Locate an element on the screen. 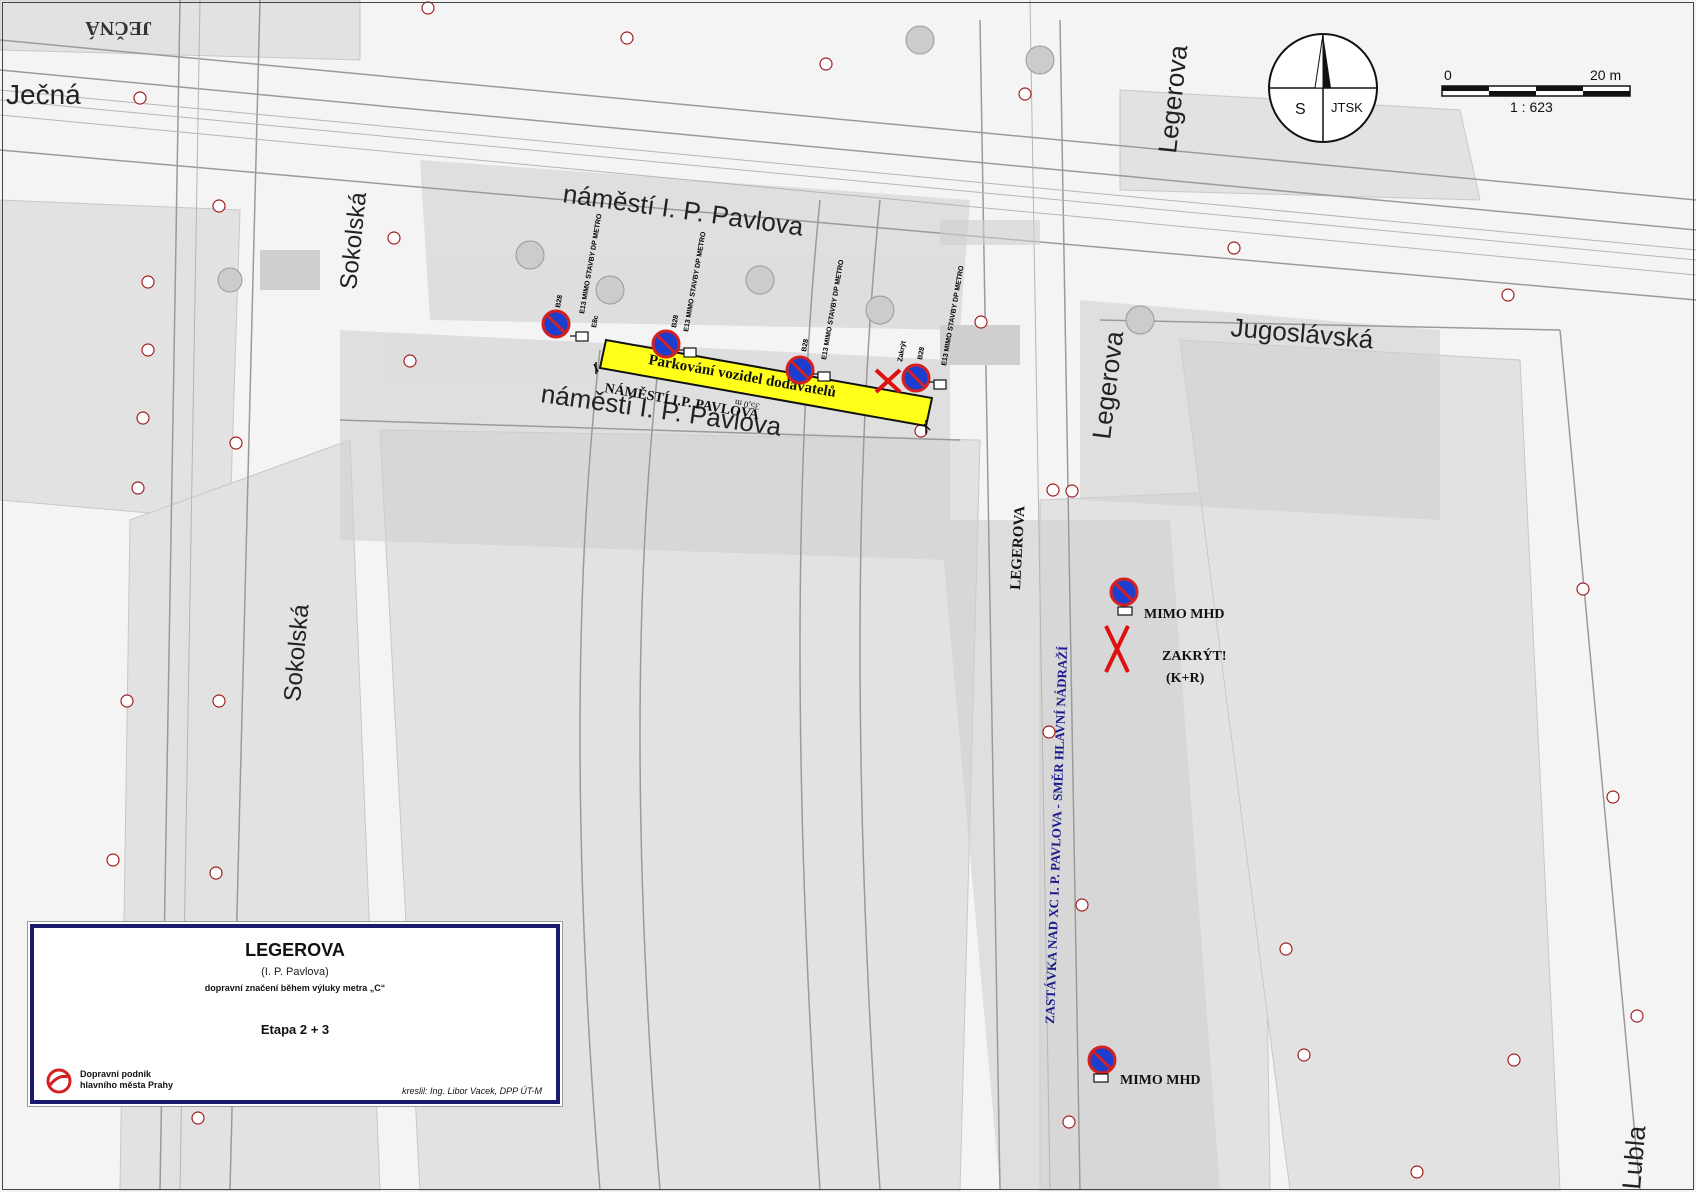 This screenshot has width=1696, height=1192. street-lubla: Lubla is located at coordinates (1633, 1157).